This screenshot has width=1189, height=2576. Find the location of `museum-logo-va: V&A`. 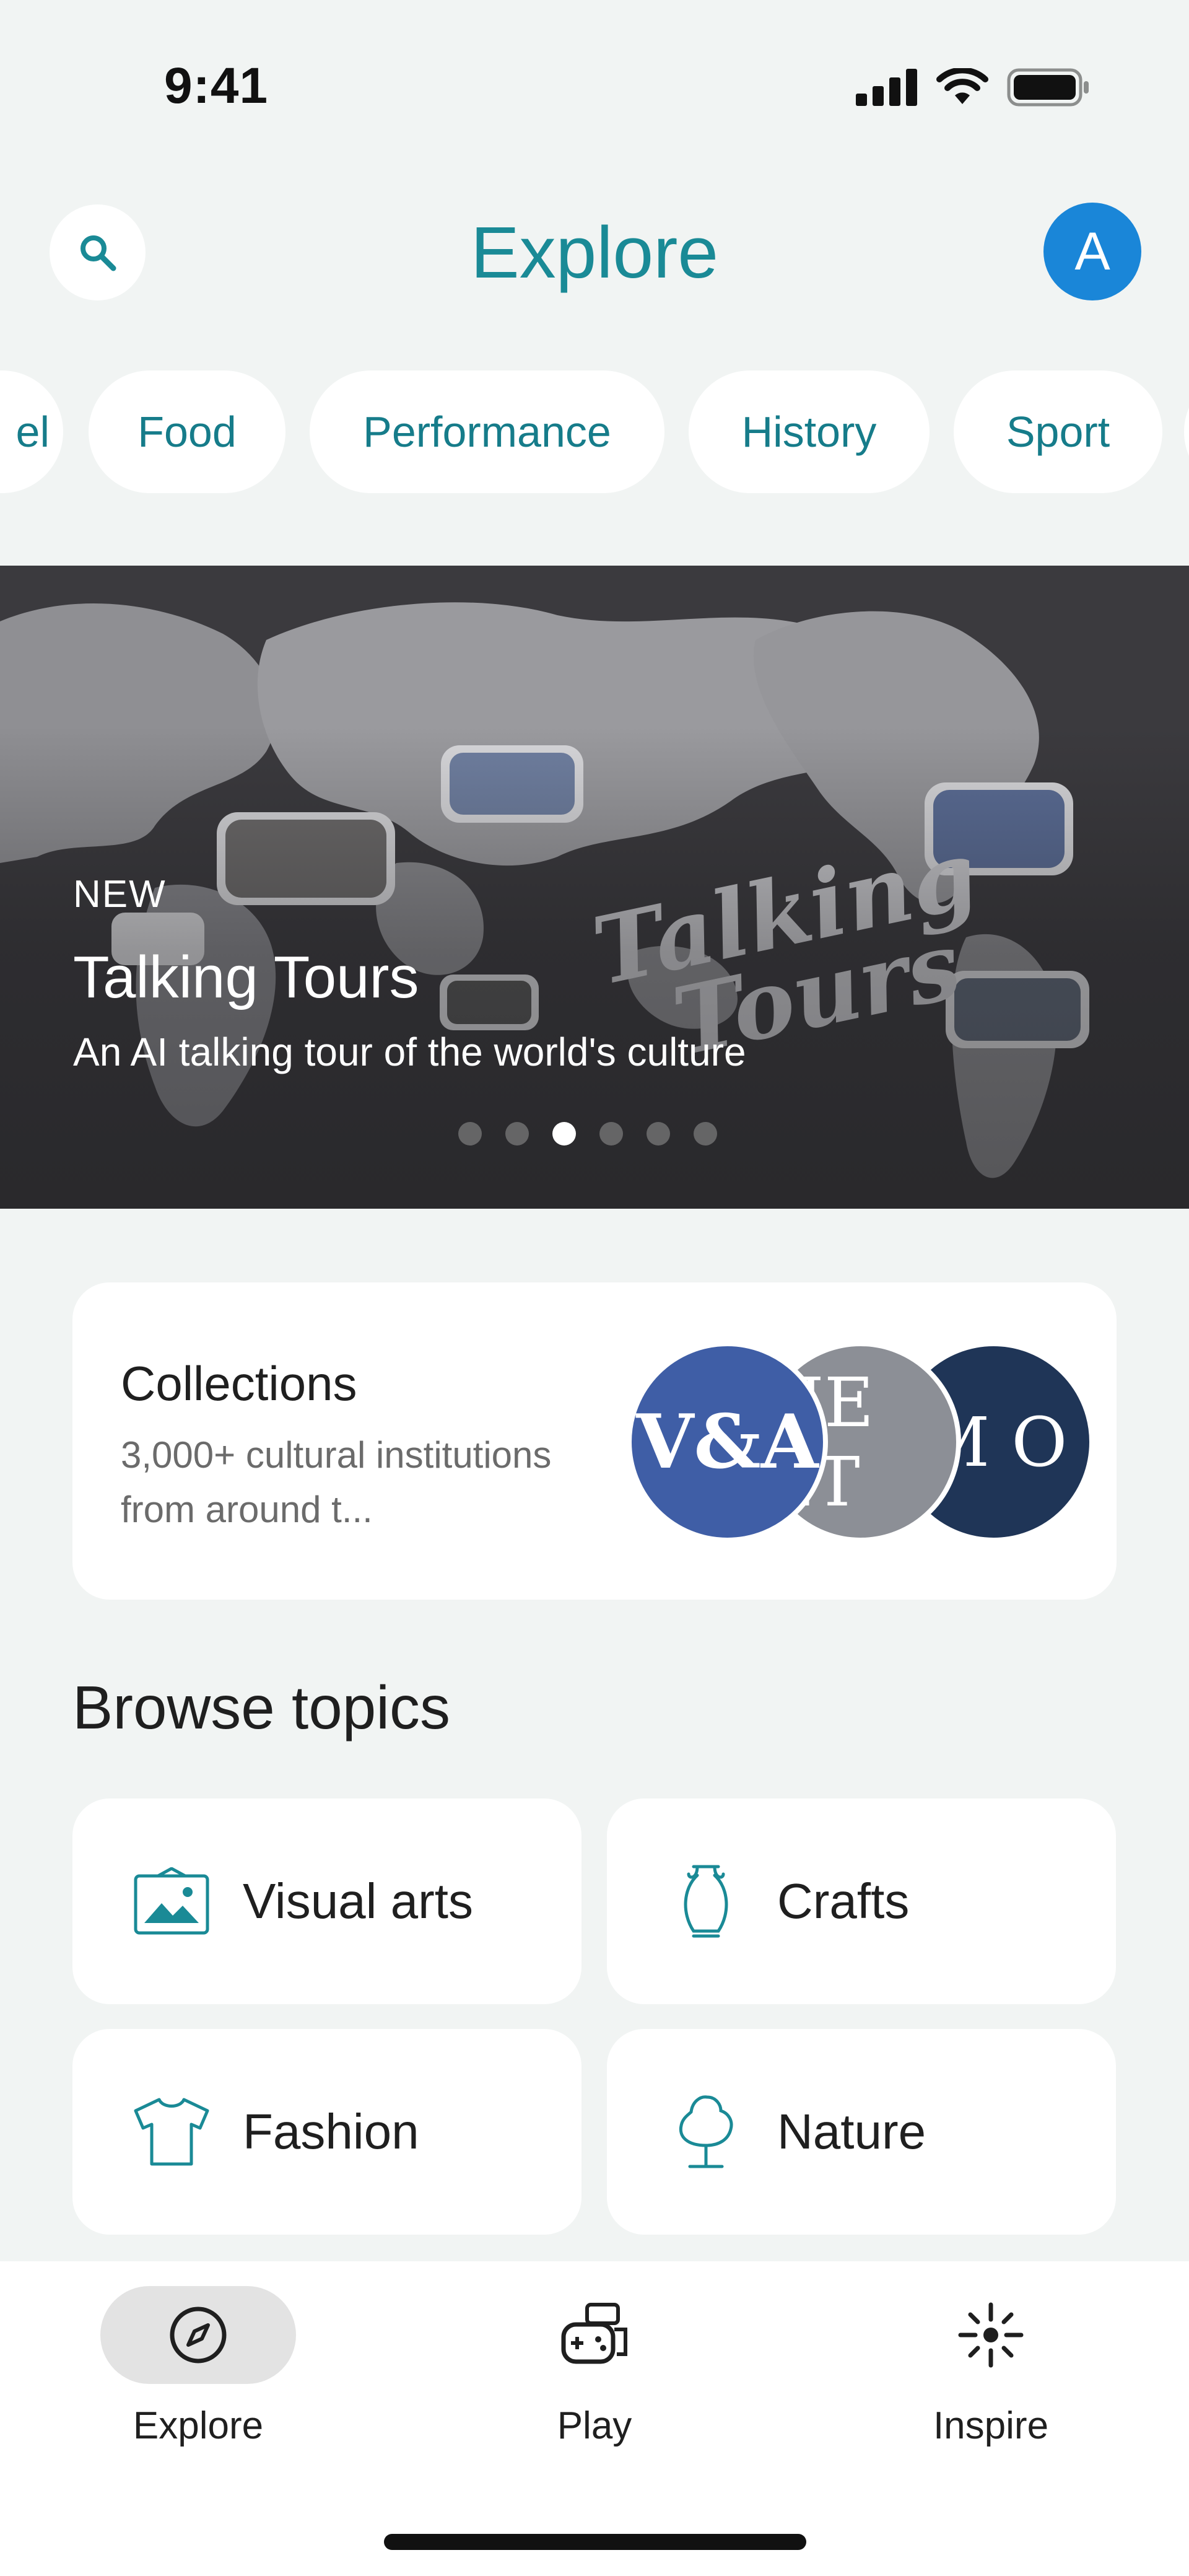

museum-logo-va: V&A is located at coordinates (727, 1442).